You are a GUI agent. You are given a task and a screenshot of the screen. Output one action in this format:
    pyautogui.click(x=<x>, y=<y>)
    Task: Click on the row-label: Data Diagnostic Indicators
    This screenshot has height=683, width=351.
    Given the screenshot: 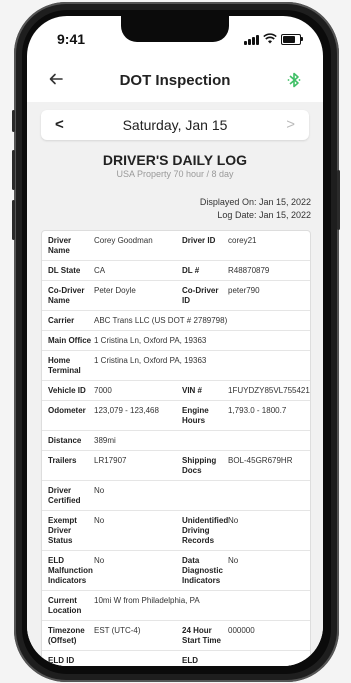 What is the action you would take?
    pyautogui.click(x=202, y=570)
    